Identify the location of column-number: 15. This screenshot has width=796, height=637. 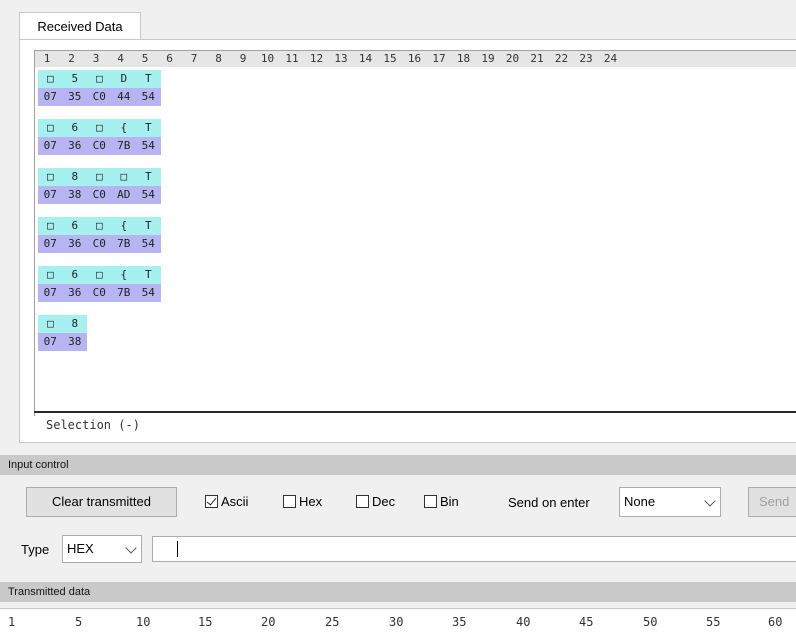
(390, 58).